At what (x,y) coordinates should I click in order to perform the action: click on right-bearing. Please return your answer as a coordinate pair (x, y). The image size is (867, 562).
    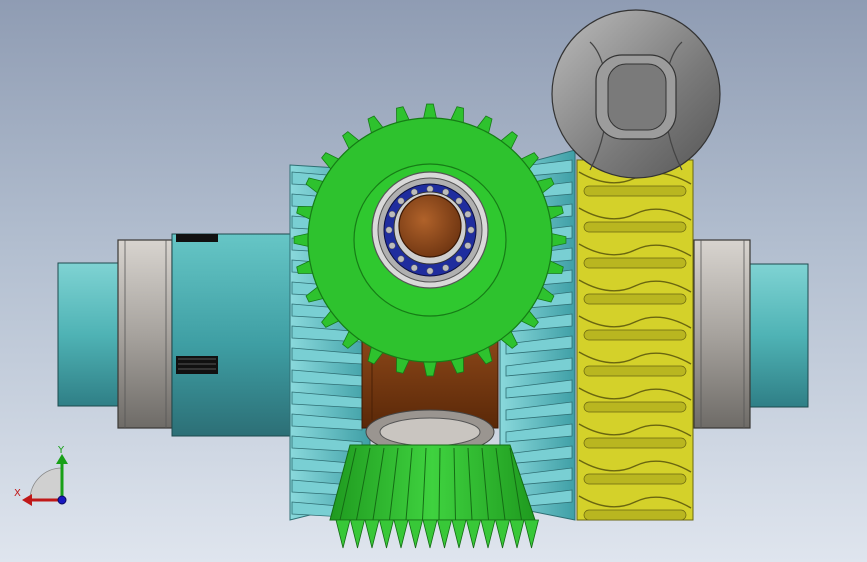
    Looking at the image, I should click on (722, 334).